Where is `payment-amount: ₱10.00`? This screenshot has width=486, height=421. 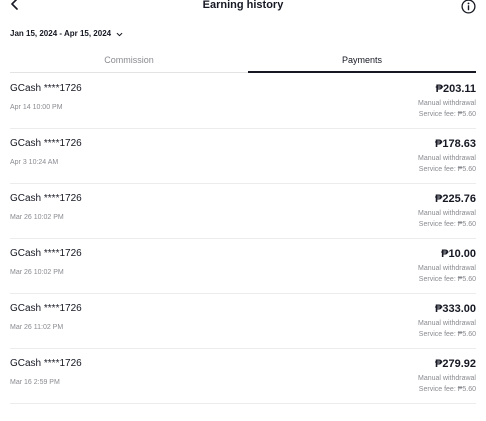
payment-amount: ₱10.00 is located at coordinates (458, 254).